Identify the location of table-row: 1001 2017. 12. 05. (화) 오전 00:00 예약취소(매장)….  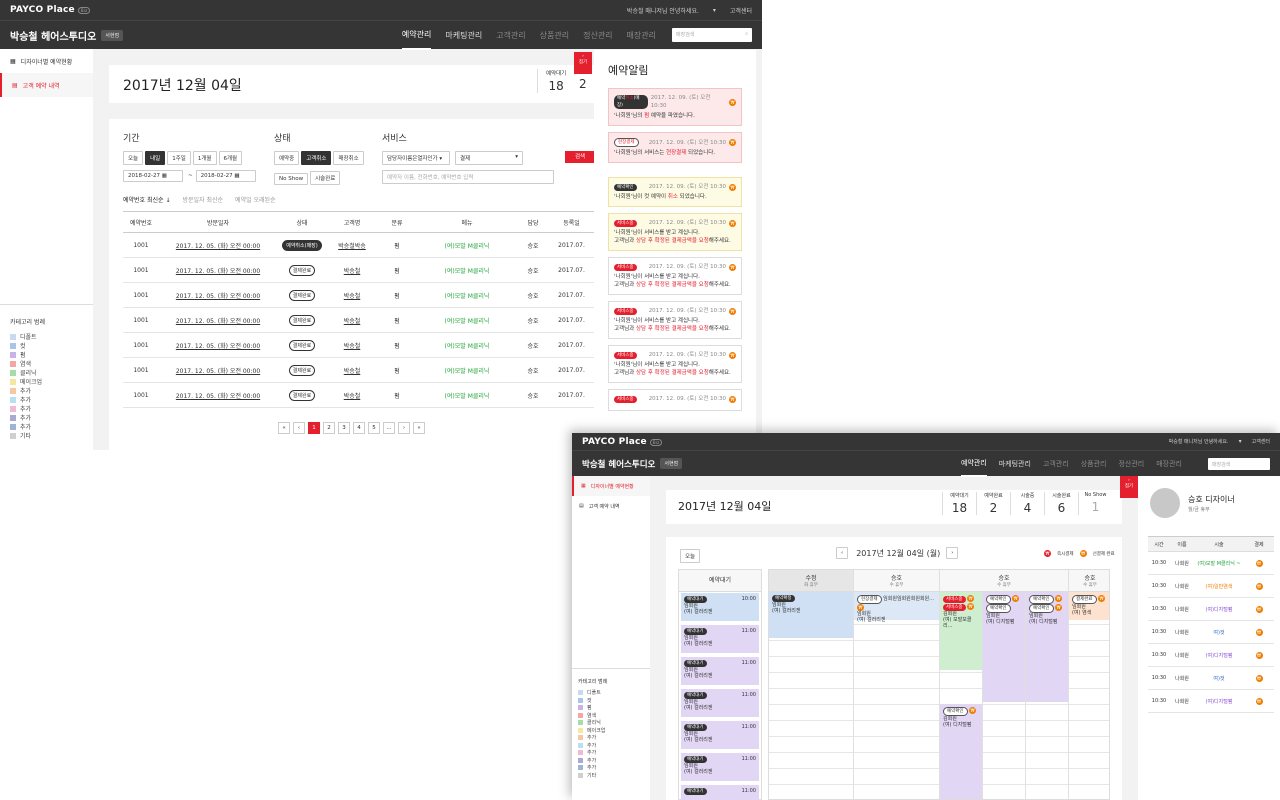
(358, 245).